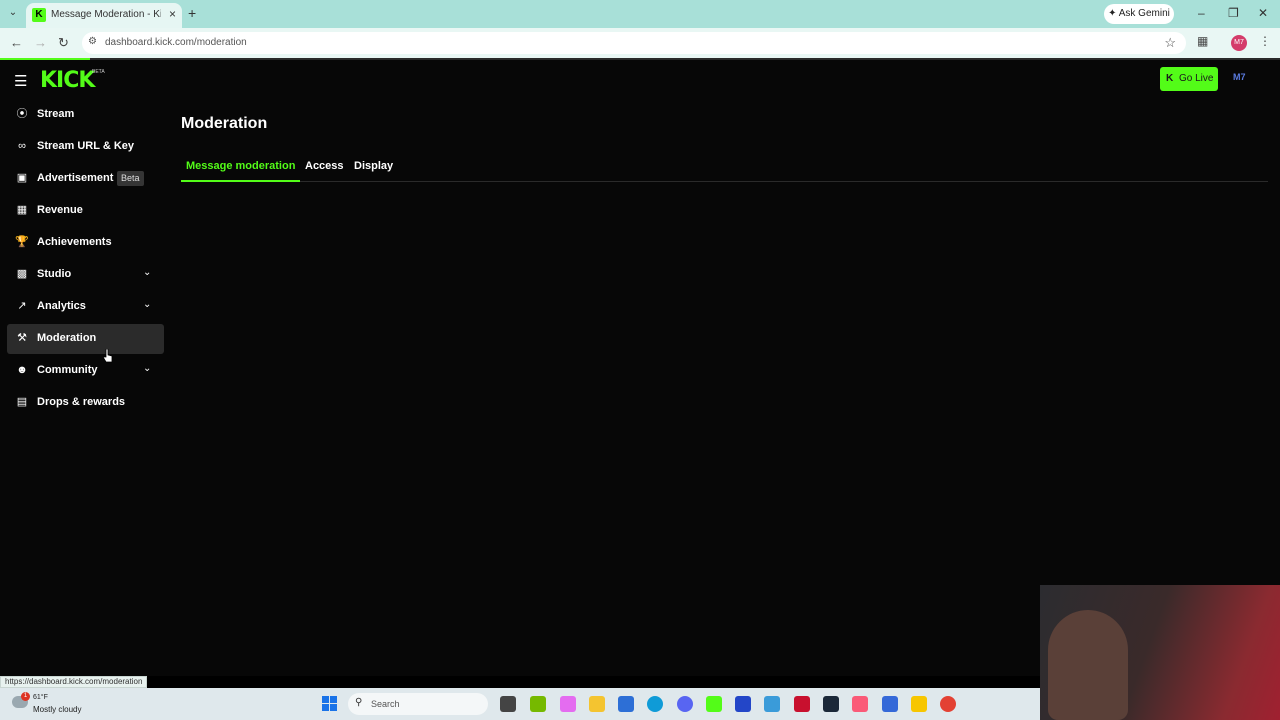 The width and height of the screenshot is (1280, 720). I want to click on tab-title: Message Moderation - Kick Da, so click(106, 14).